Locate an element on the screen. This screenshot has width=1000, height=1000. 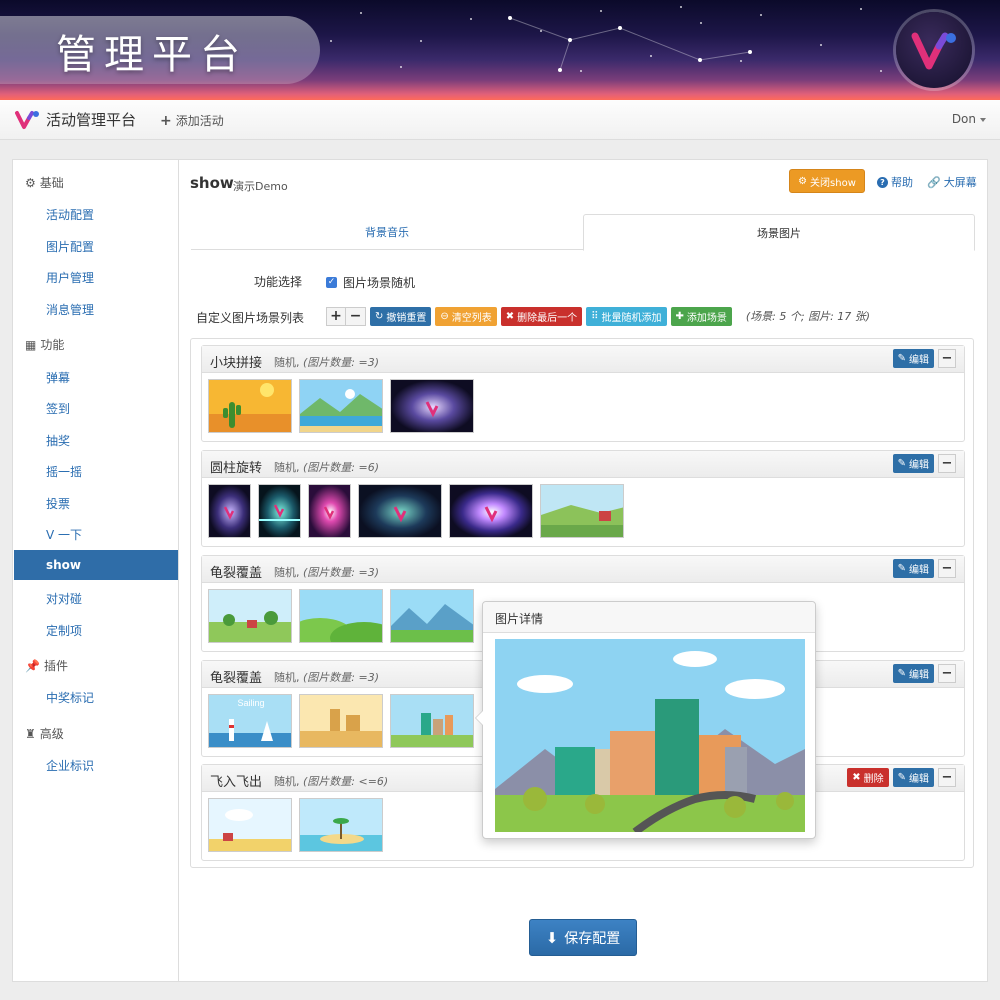
sidebar-item-message-manage: 消息管理 is located at coordinates (70, 309).